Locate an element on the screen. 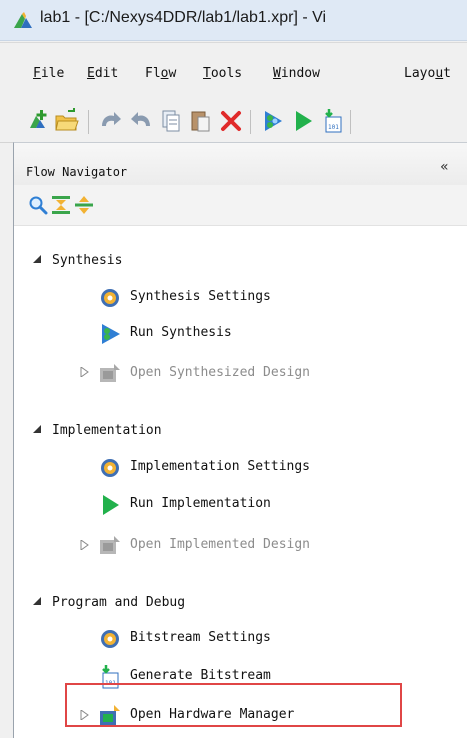  title-bar: lab1 - [C:/Nexys4DDR/lab1/lab1.xpr] - Vi is located at coordinates (233, 20).